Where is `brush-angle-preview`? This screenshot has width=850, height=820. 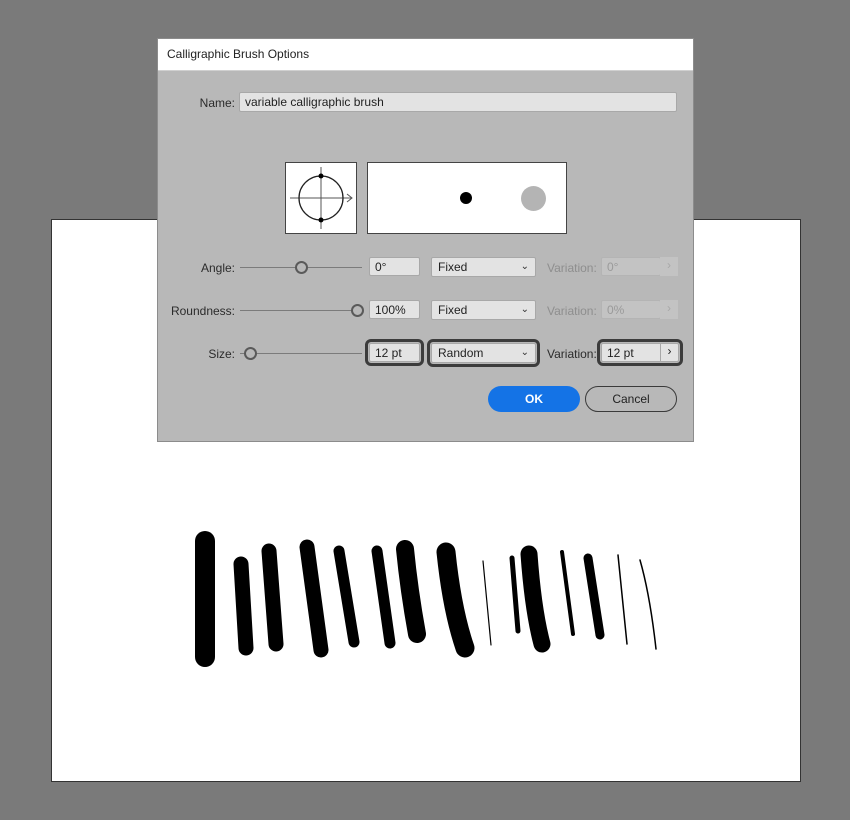 brush-angle-preview is located at coordinates (321, 198).